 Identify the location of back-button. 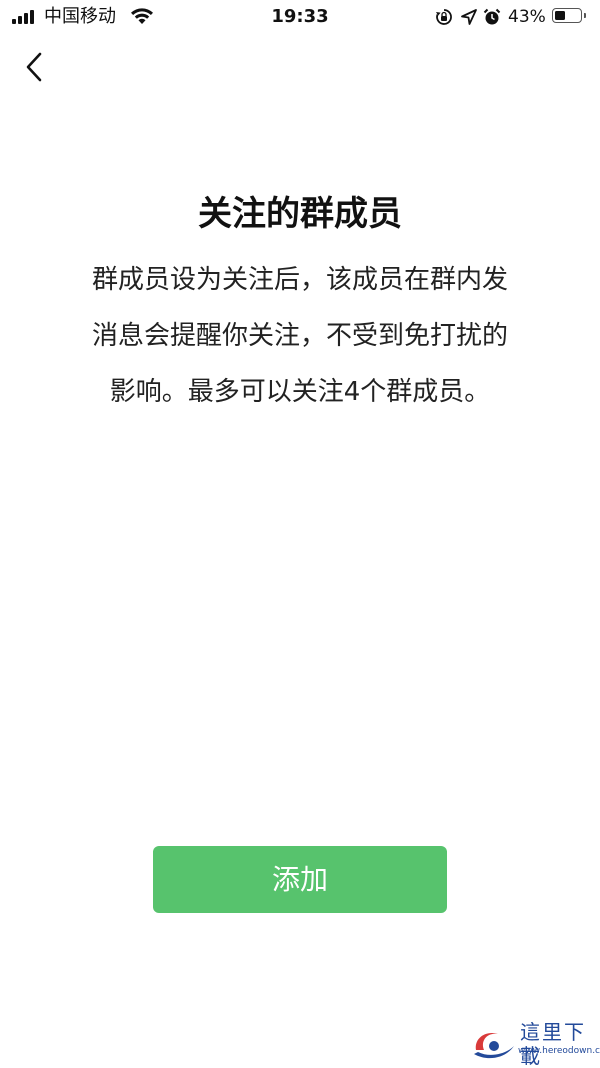
(35, 68).